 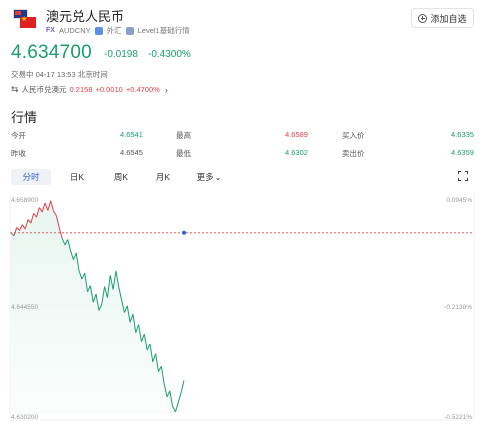 I want to click on ask-label: 卖出价, so click(x=353, y=153).